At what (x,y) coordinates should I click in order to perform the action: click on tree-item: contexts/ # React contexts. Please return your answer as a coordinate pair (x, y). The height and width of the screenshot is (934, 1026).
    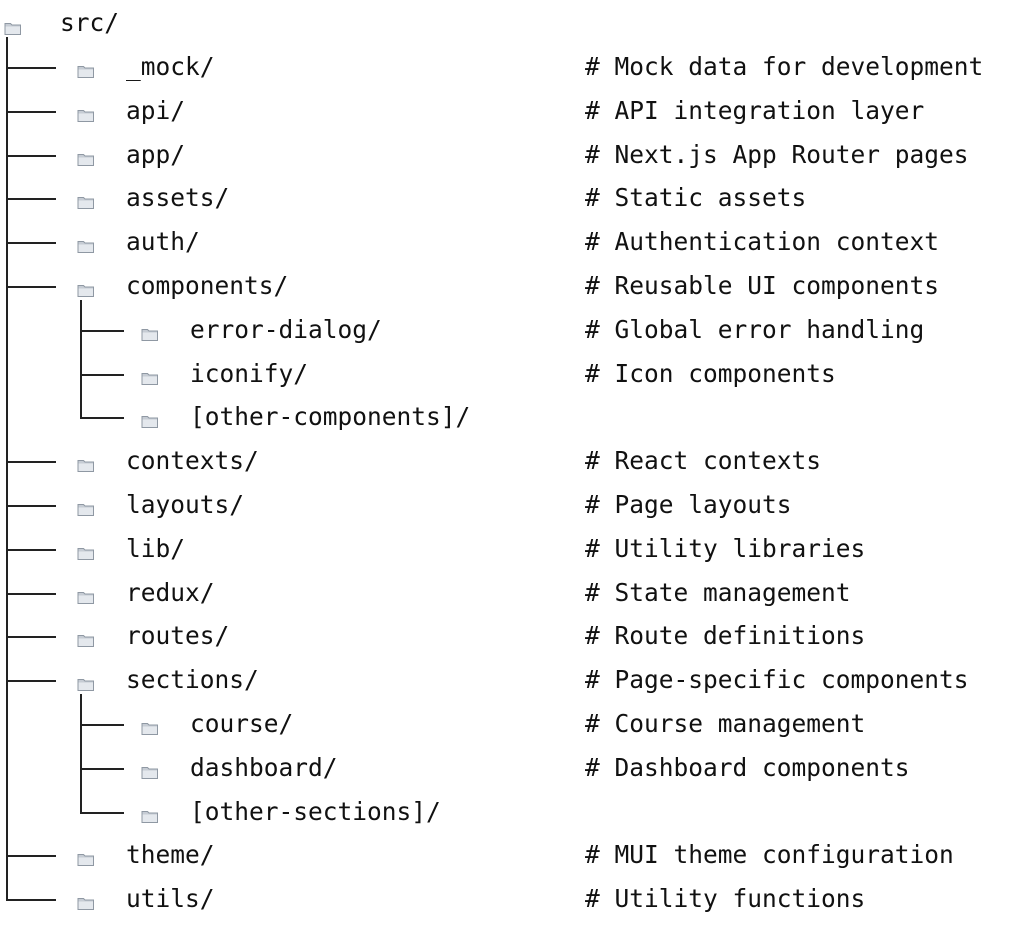
    Looking at the image, I should click on (513, 457).